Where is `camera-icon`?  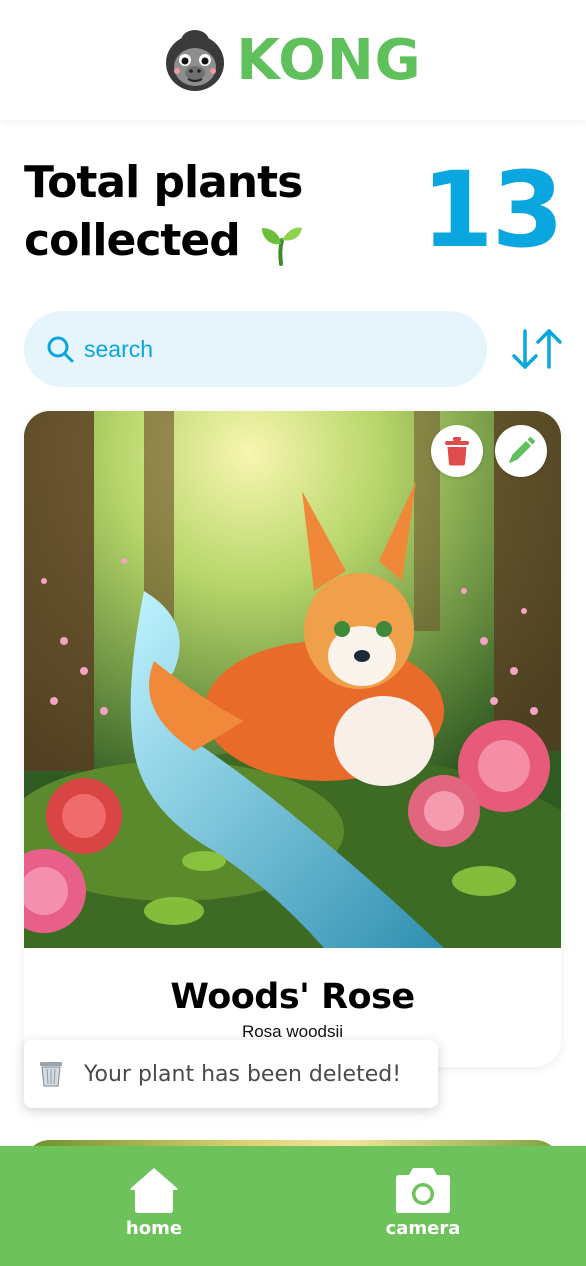
camera-icon is located at coordinates (423, 1190).